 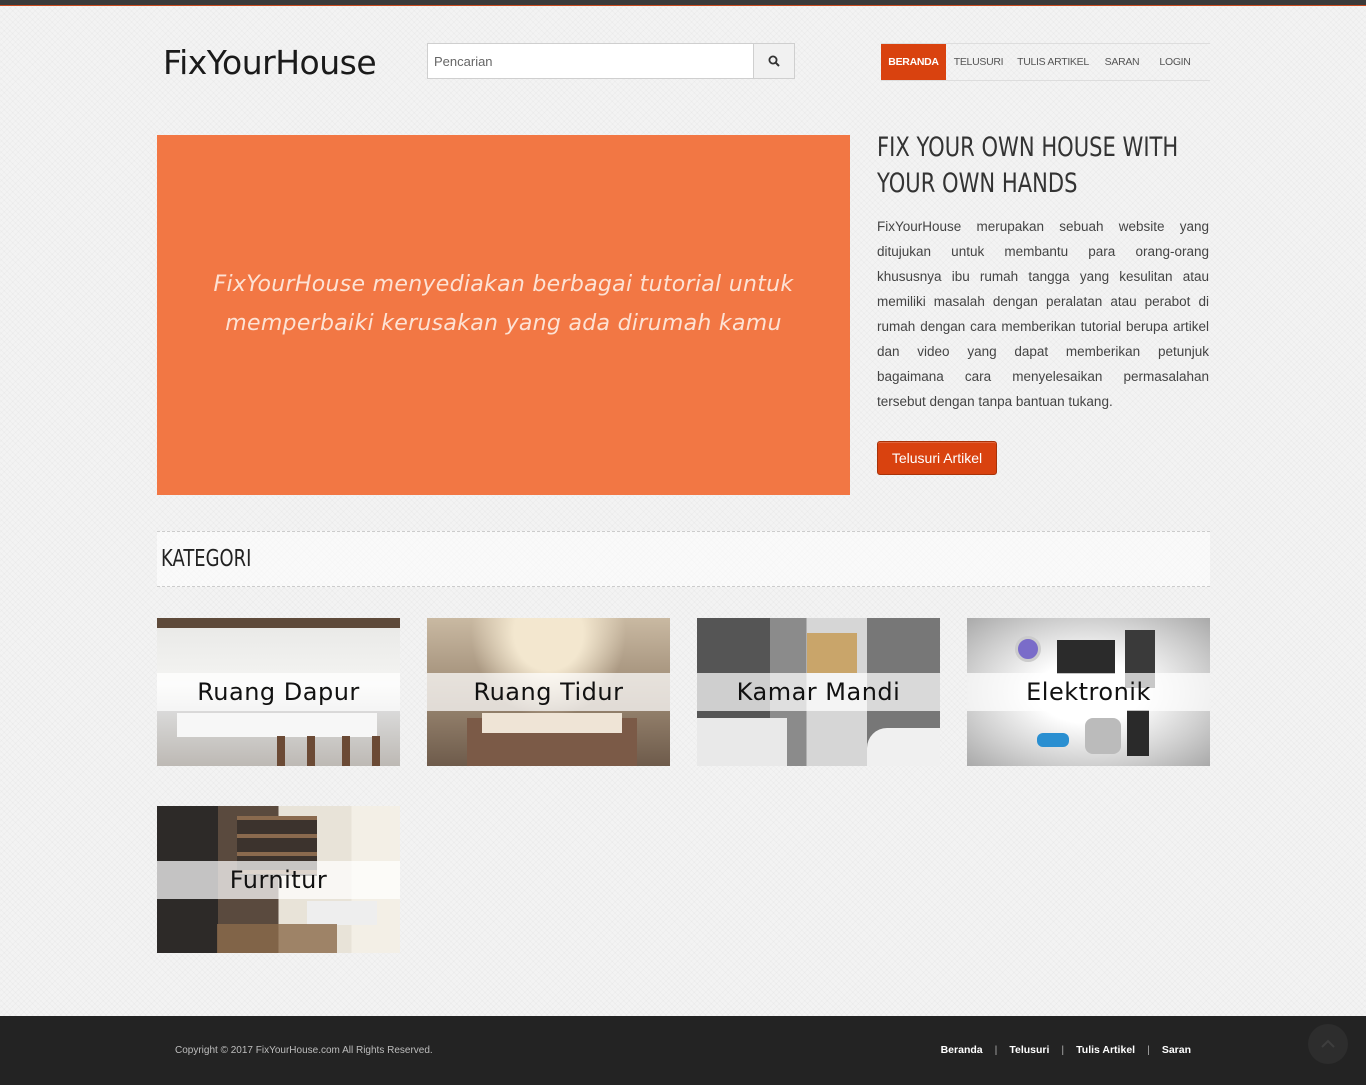 I want to click on nav-beranda: BERANDA, so click(x=913, y=62).